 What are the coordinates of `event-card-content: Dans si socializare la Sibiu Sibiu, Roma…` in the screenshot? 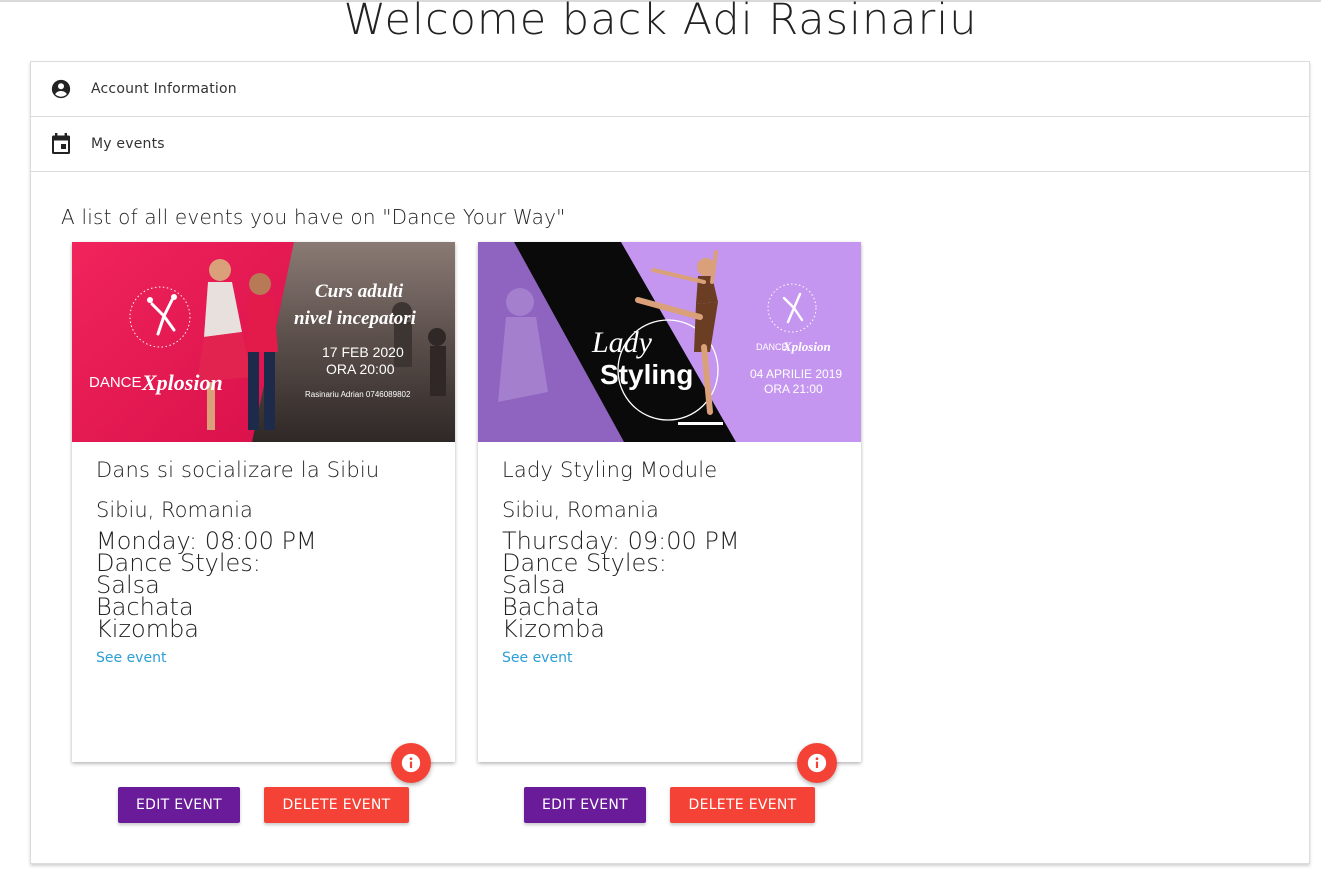 It's located at (266, 561).